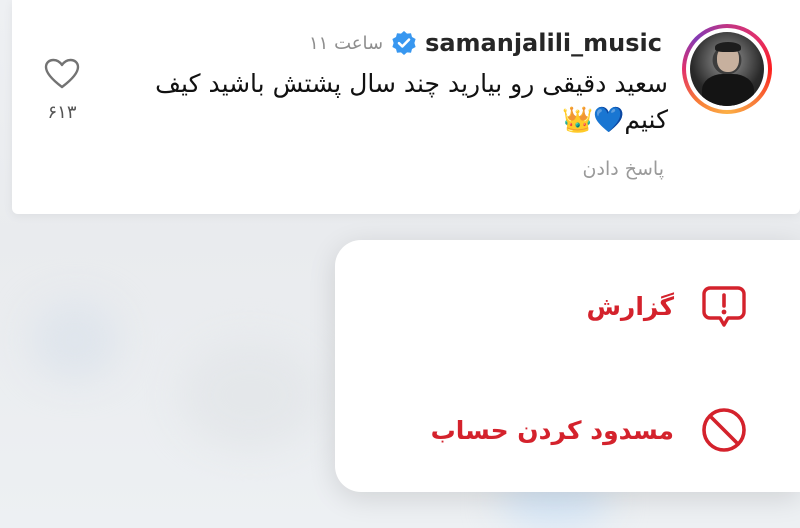  What do you see at coordinates (724, 306) in the screenshot?
I see `report-icon` at bounding box center [724, 306].